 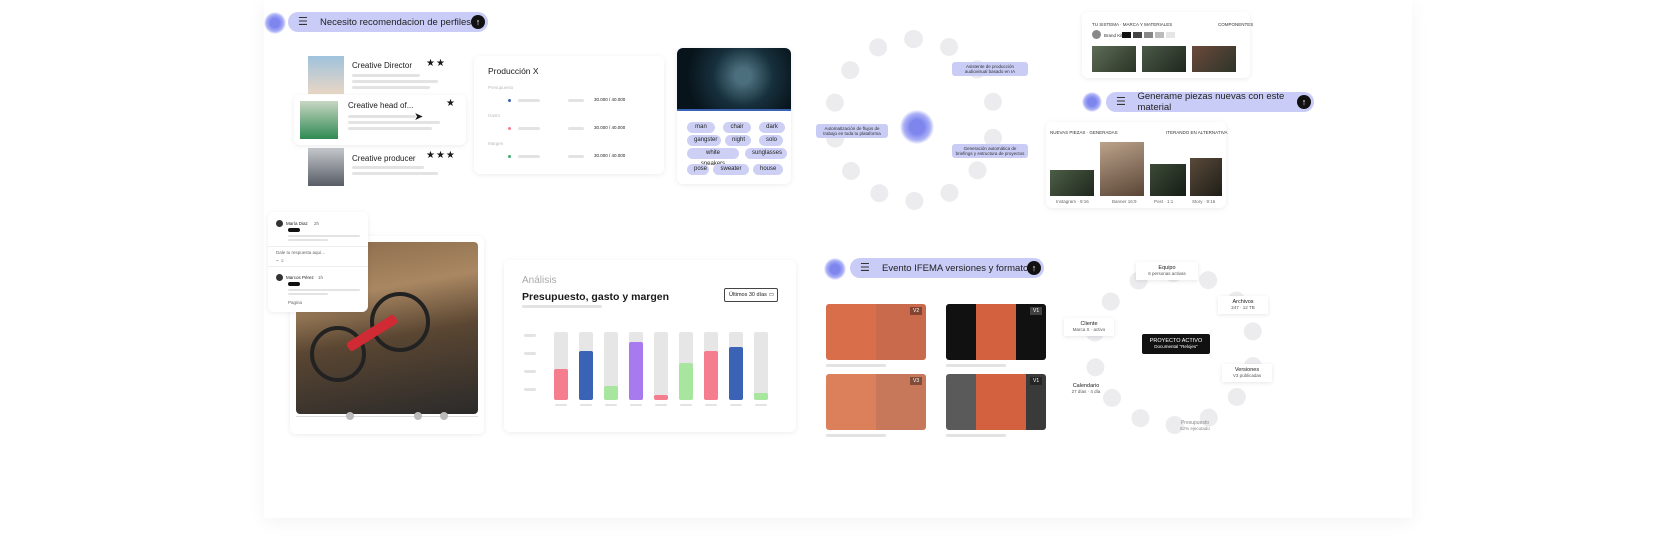 What do you see at coordinates (279, 223) in the screenshot?
I see `avatar` at bounding box center [279, 223].